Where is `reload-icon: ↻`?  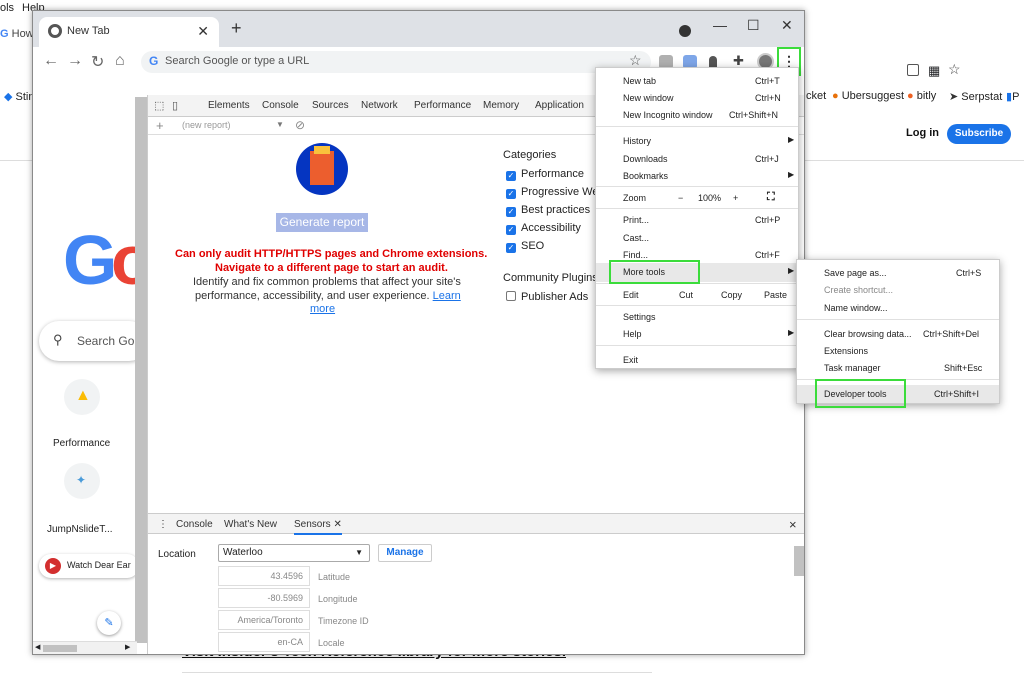 reload-icon: ↻ is located at coordinates (97, 62).